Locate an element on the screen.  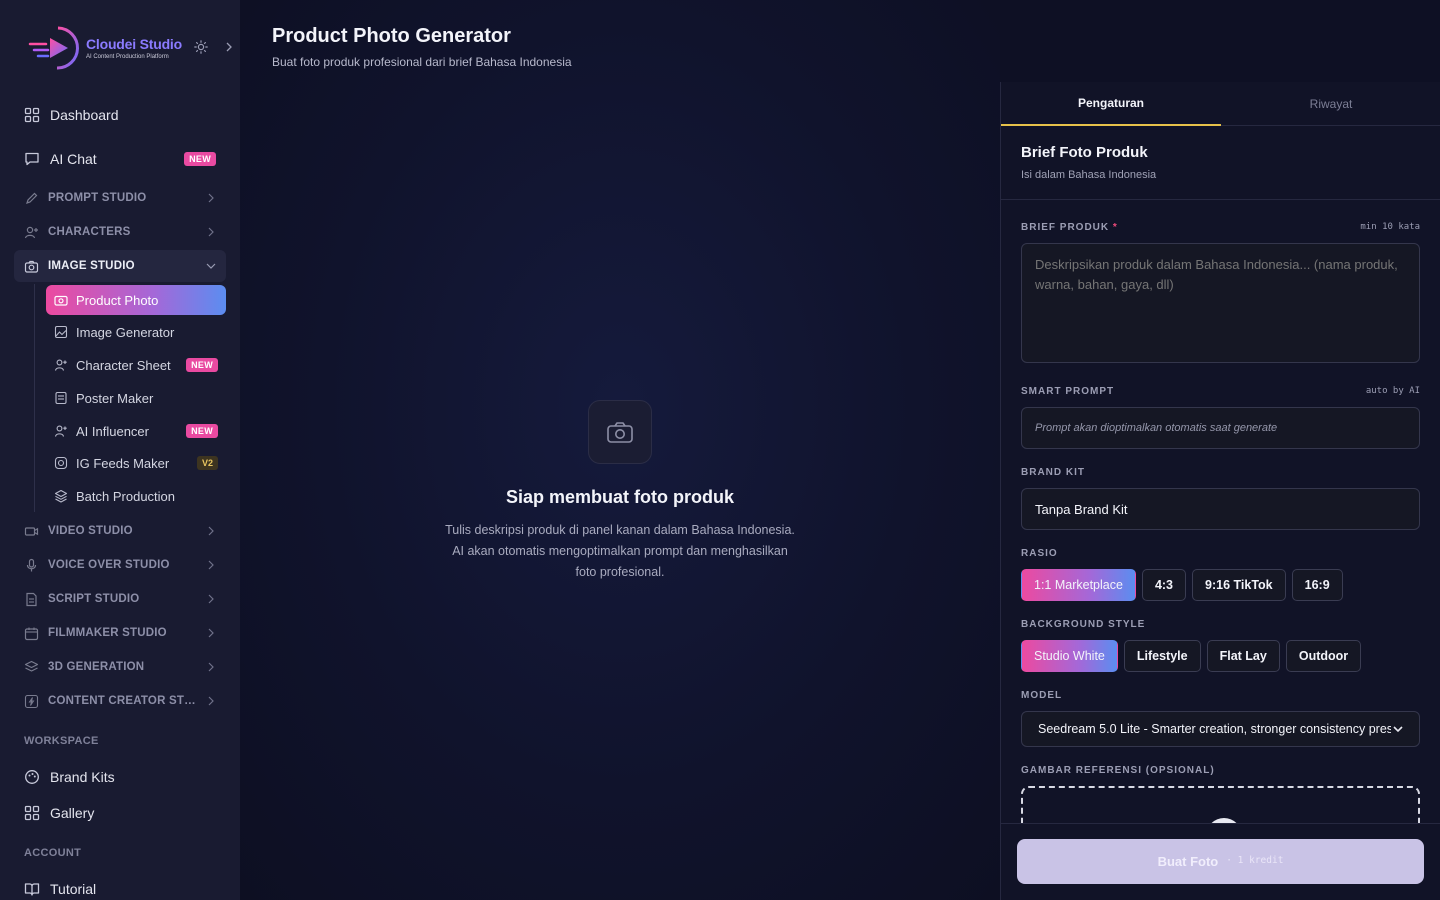
sidebar-item-dashboard: Dashboard is located at coordinates (120, 115).